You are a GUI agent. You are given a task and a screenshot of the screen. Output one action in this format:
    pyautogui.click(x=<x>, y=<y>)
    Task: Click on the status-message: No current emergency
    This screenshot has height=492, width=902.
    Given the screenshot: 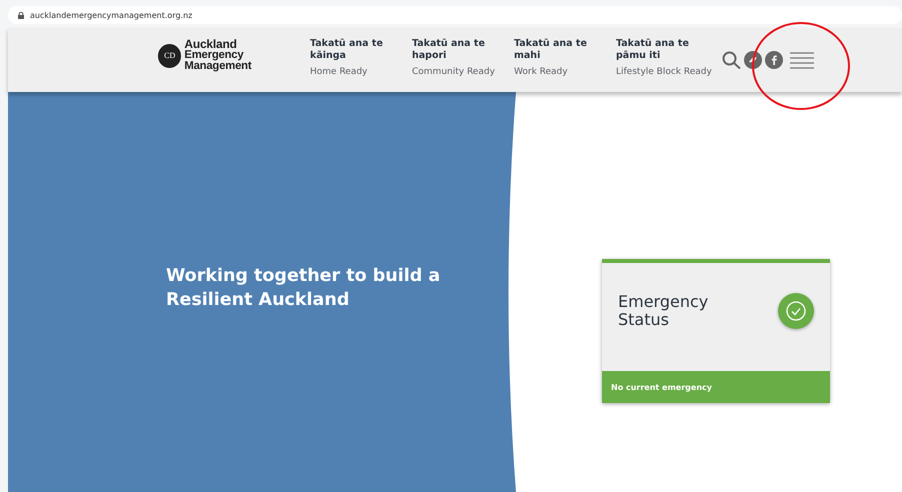 What is the action you would take?
    pyautogui.click(x=661, y=387)
    